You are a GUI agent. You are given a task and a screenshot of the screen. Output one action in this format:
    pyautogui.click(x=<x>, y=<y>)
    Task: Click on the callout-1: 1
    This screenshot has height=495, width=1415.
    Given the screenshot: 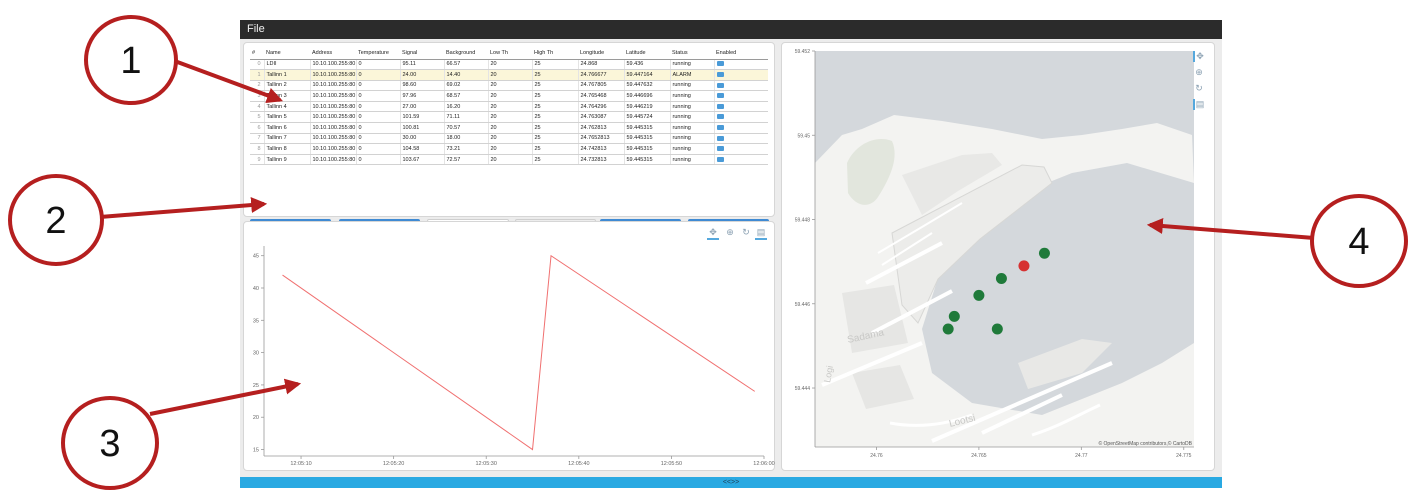 What is the action you would take?
    pyautogui.click(x=184, y=60)
    